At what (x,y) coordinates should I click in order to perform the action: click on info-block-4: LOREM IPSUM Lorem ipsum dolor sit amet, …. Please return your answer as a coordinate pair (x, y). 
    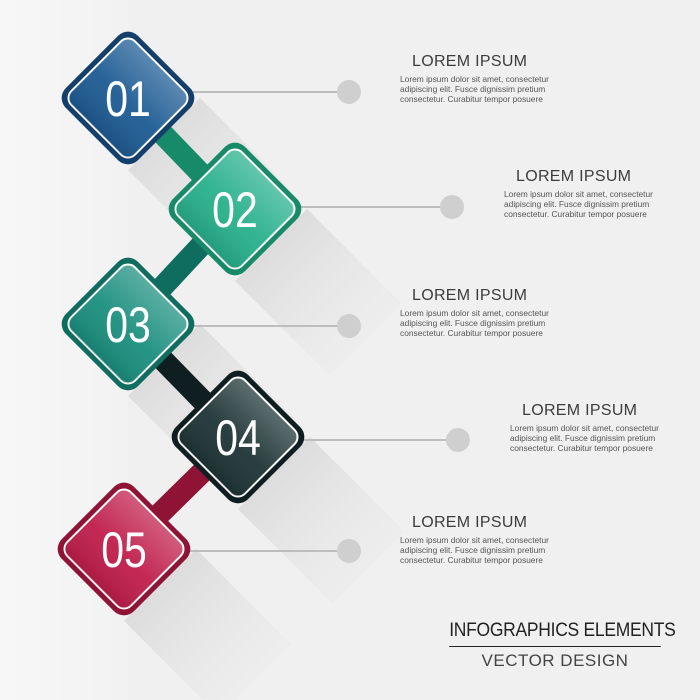
    Looking at the image, I should click on (605, 428).